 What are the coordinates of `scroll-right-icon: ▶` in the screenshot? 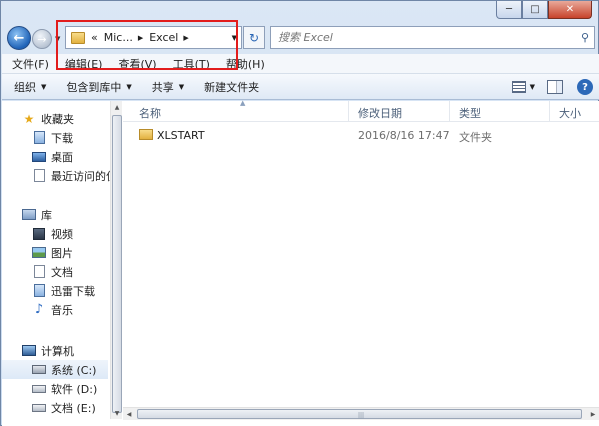 It's located at (593, 414).